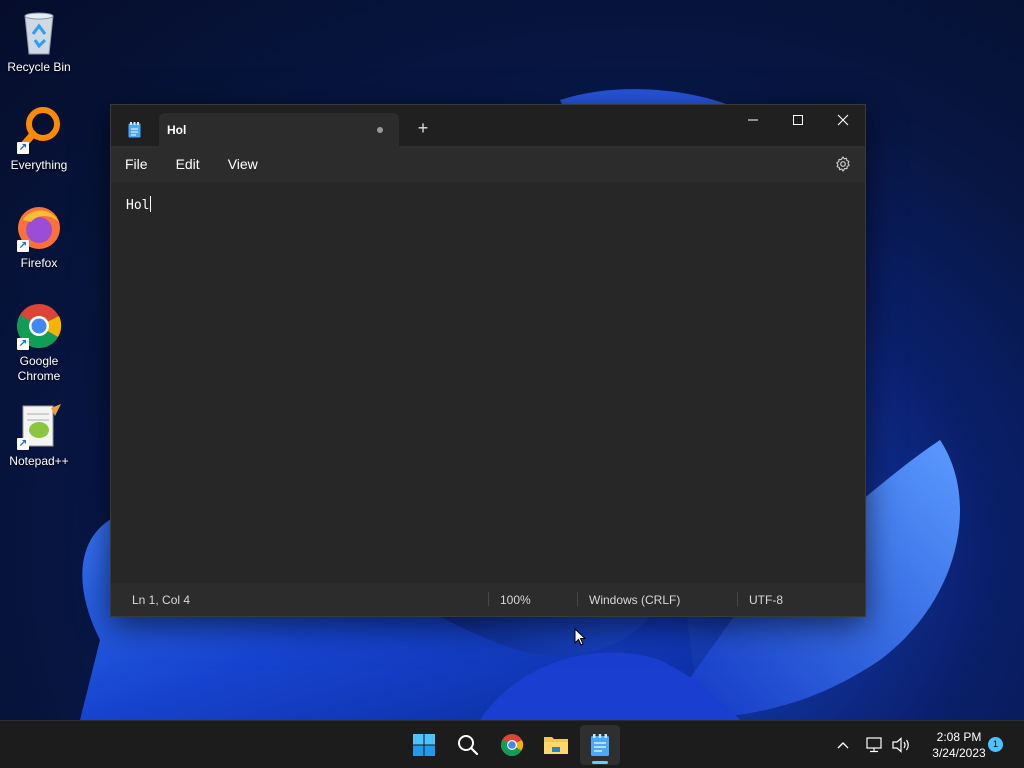 This screenshot has width=1024, height=768. Describe the element at coordinates (39, 368) in the screenshot. I see `desktop-icon-label: Google Chrome` at that location.